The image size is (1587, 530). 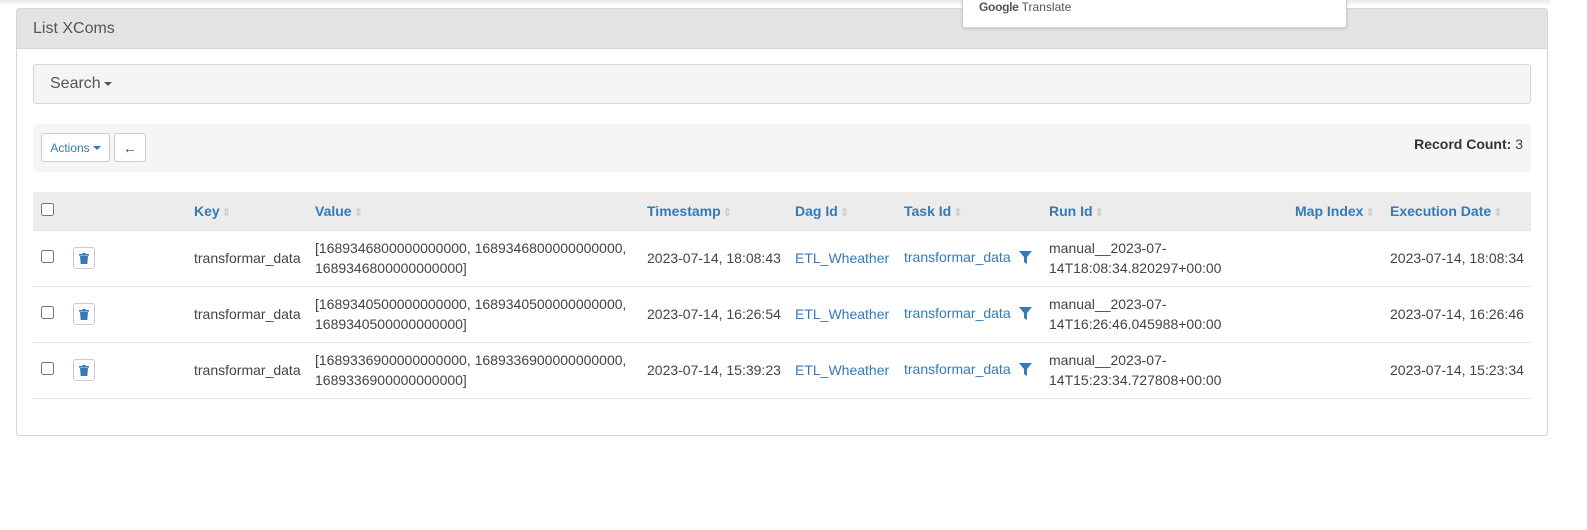 I want to click on cell-timestamp: 2023-07-14, 18:08:43, so click(x=714, y=258).